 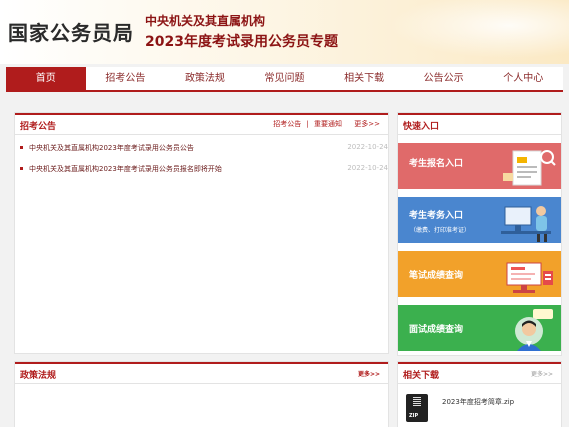 I want to click on downloads-more-link: 更多>>, so click(x=542, y=373).